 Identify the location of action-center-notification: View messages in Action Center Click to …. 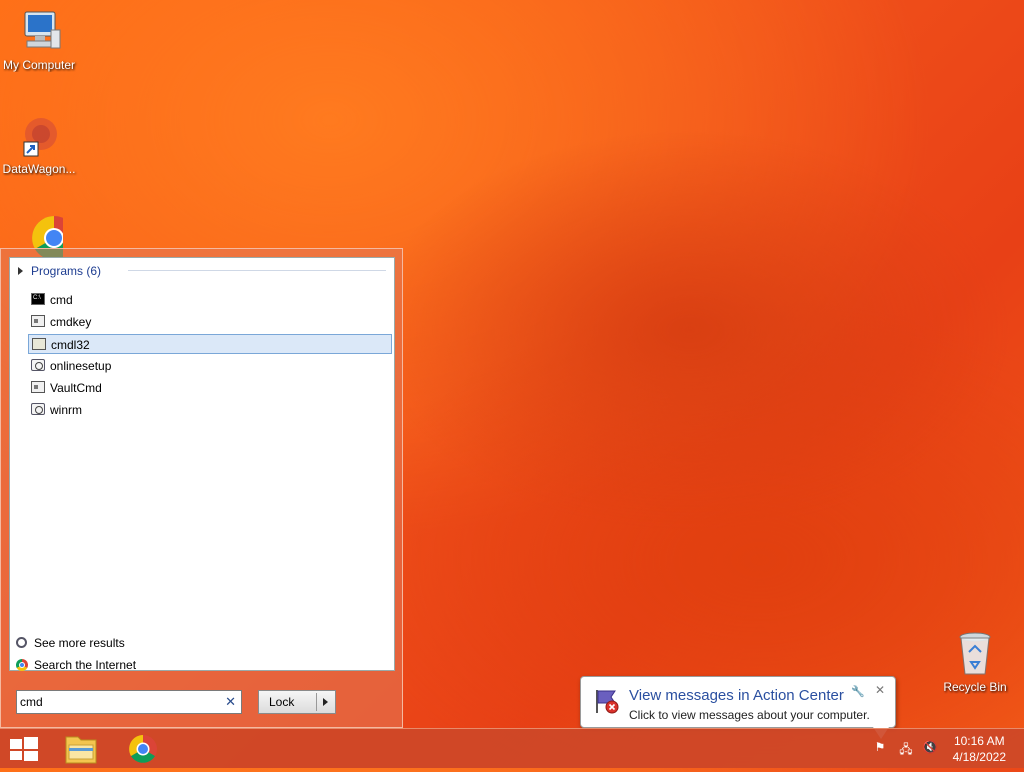
(738, 702).